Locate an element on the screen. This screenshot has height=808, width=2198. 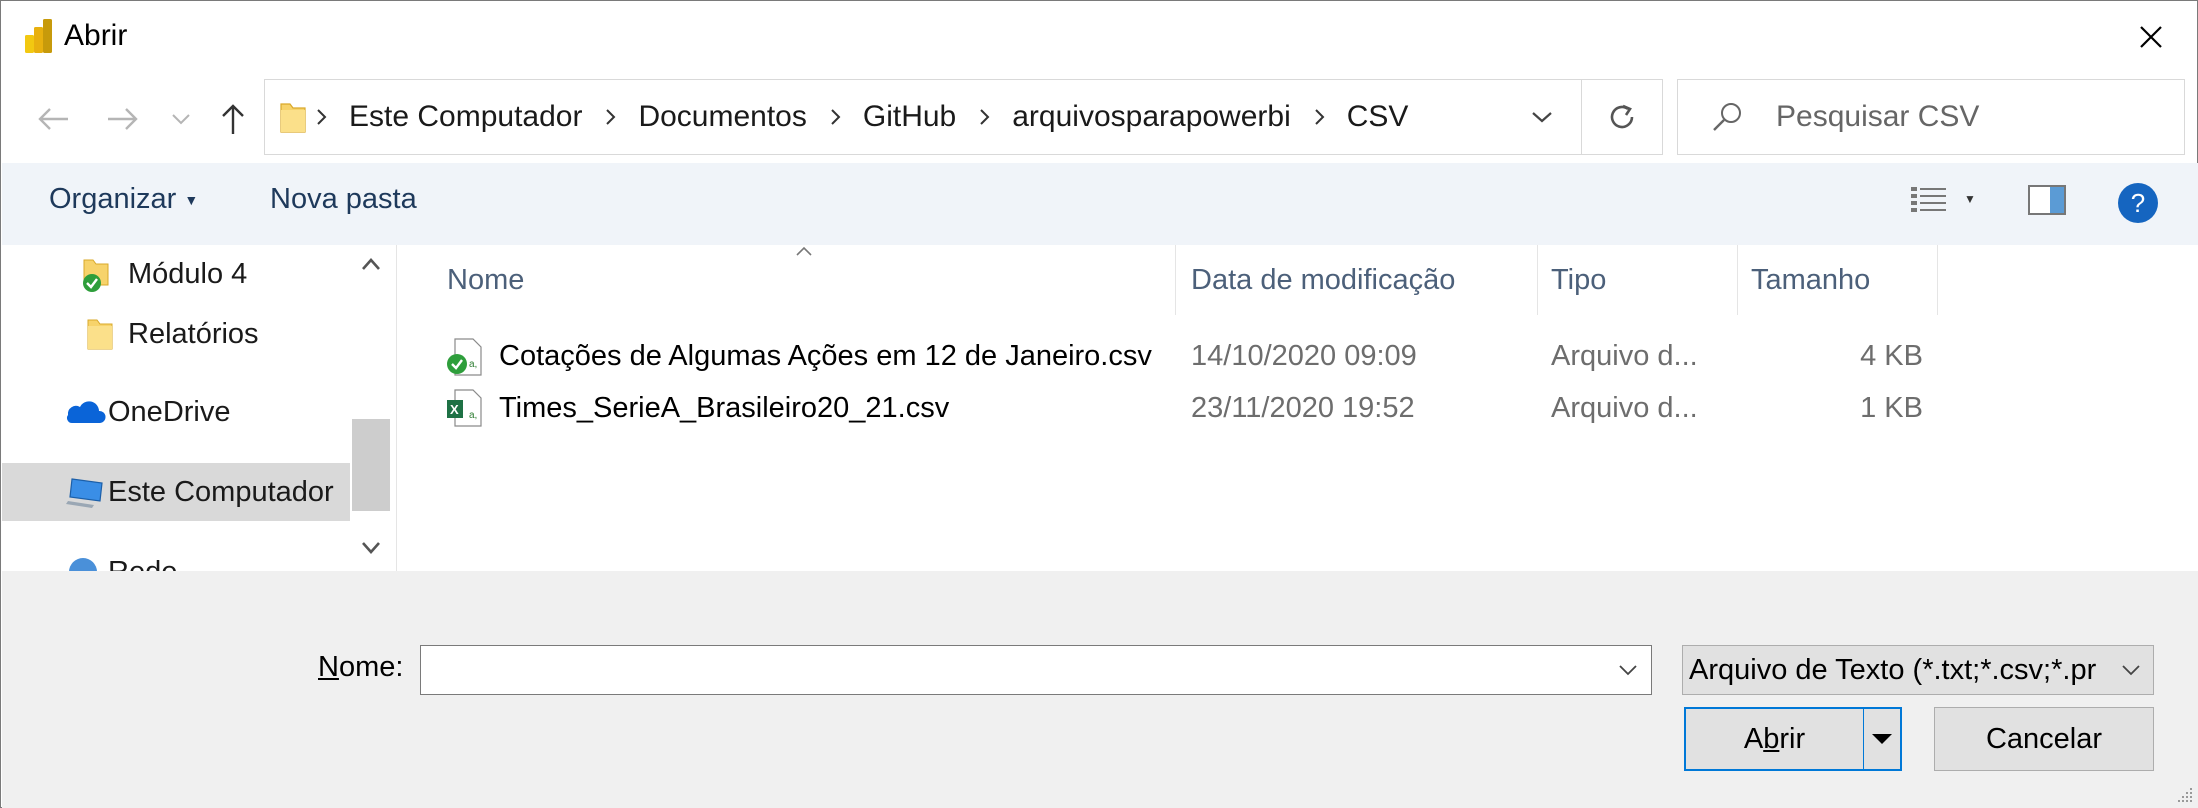
up-button is located at coordinates (233, 119).